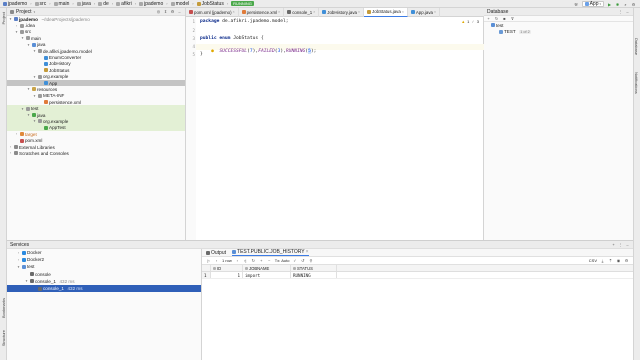 Image resolution: width=640 pixels, height=360 pixels. What do you see at coordinates (294, 260) in the screenshot?
I see `commit-icon: ✓` at bounding box center [294, 260].